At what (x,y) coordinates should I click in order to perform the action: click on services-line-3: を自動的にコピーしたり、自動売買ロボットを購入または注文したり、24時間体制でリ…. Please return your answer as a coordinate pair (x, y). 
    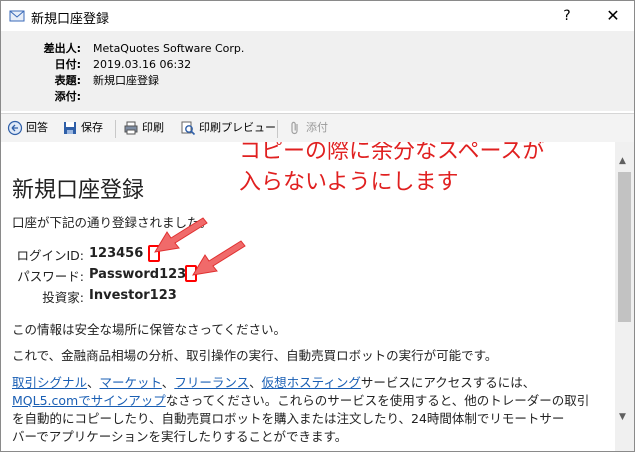
    Looking at the image, I should click on (288, 418).